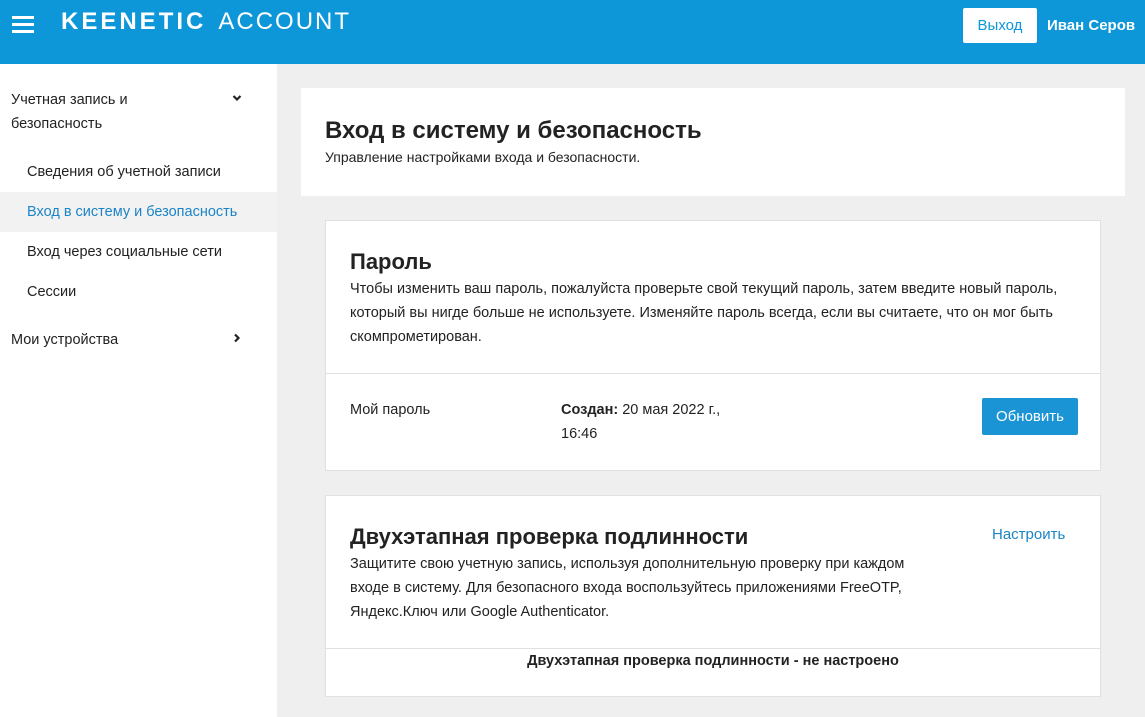 This screenshot has width=1145, height=717. What do you see at coordinates (1028, 534) in the screenshot?
I see `configure-two-factor-link: Настроить` at bounding box center [1028, 534].